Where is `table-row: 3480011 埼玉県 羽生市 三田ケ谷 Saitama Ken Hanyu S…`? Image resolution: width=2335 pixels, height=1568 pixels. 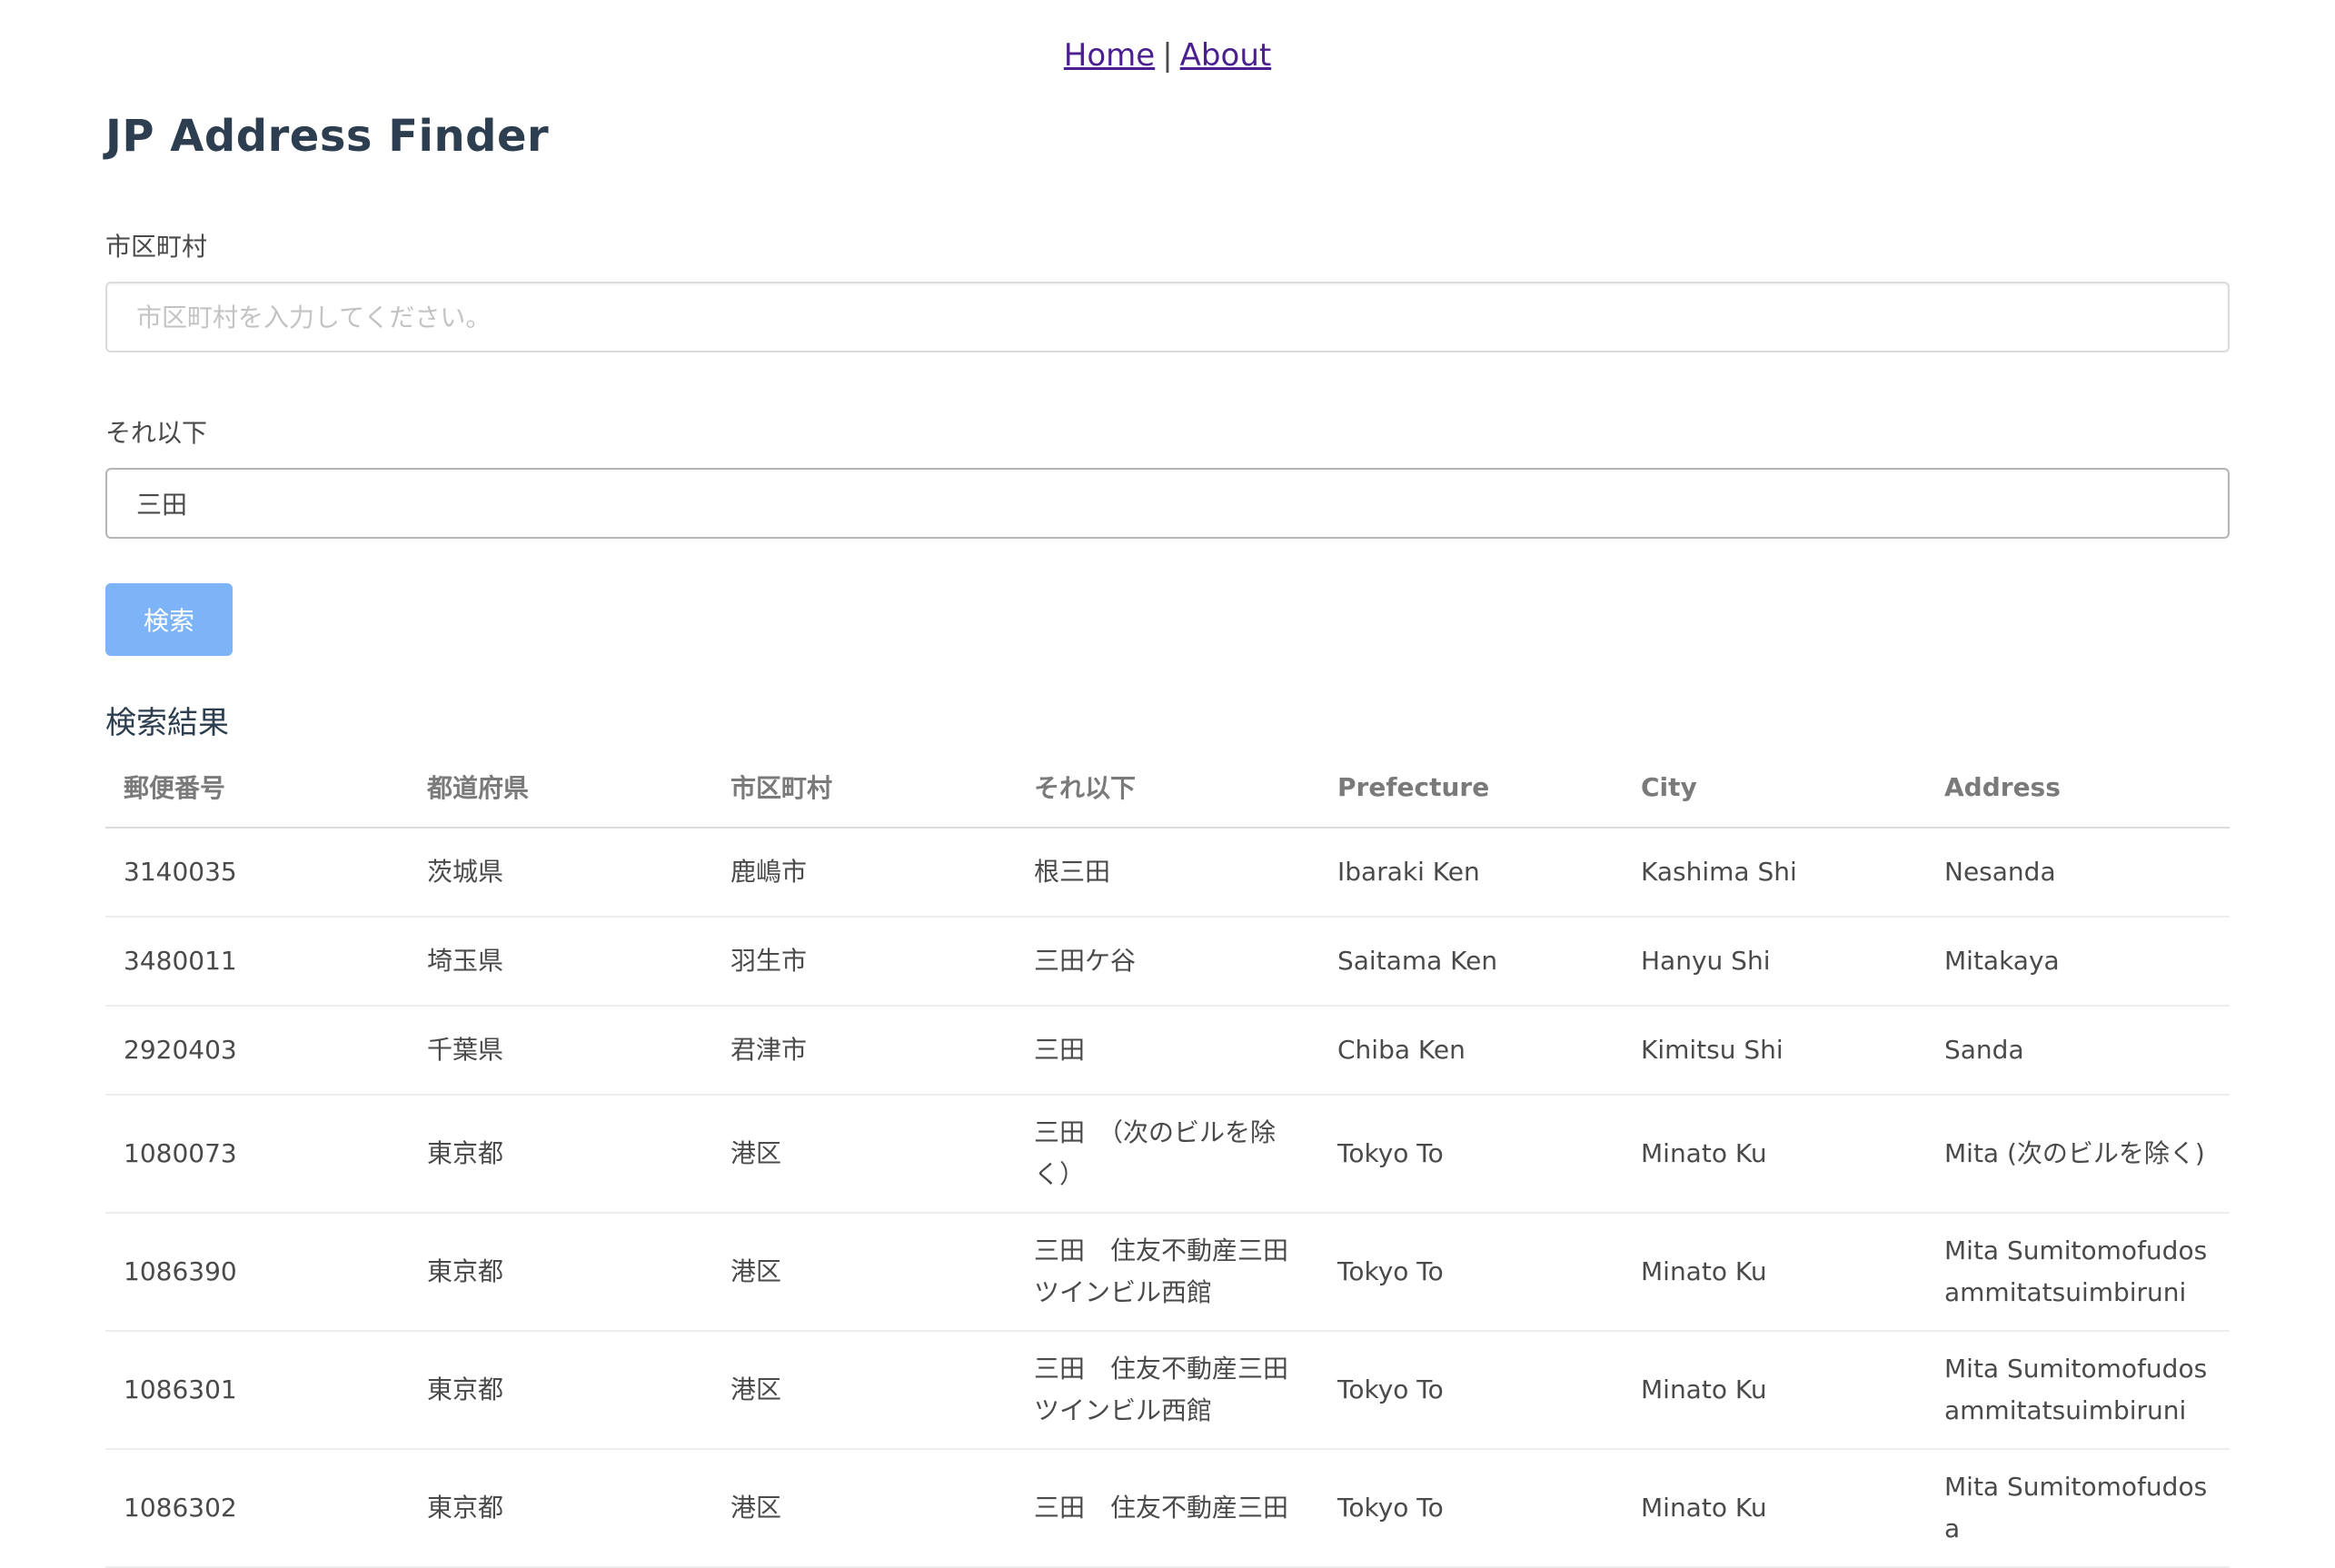
table-row: 3480011 埼玉県 羽生市 三田ケ谷 Saitama Ken Hanyu S… is located at coordinates (1167, 962).